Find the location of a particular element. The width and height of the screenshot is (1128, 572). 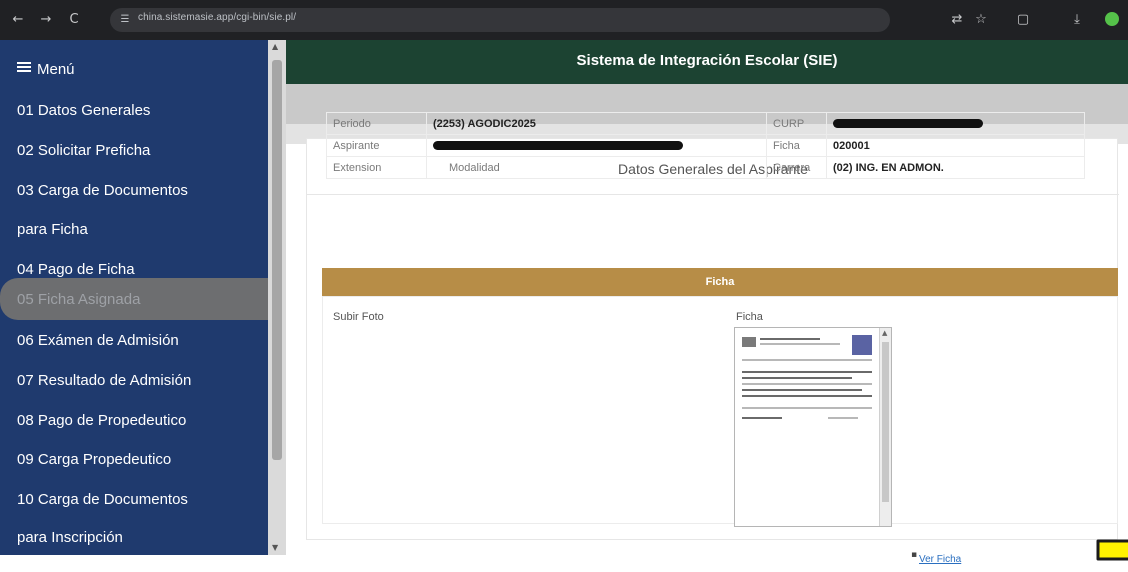

ficha-document-thumbnail is located at coordinates (808, 426).